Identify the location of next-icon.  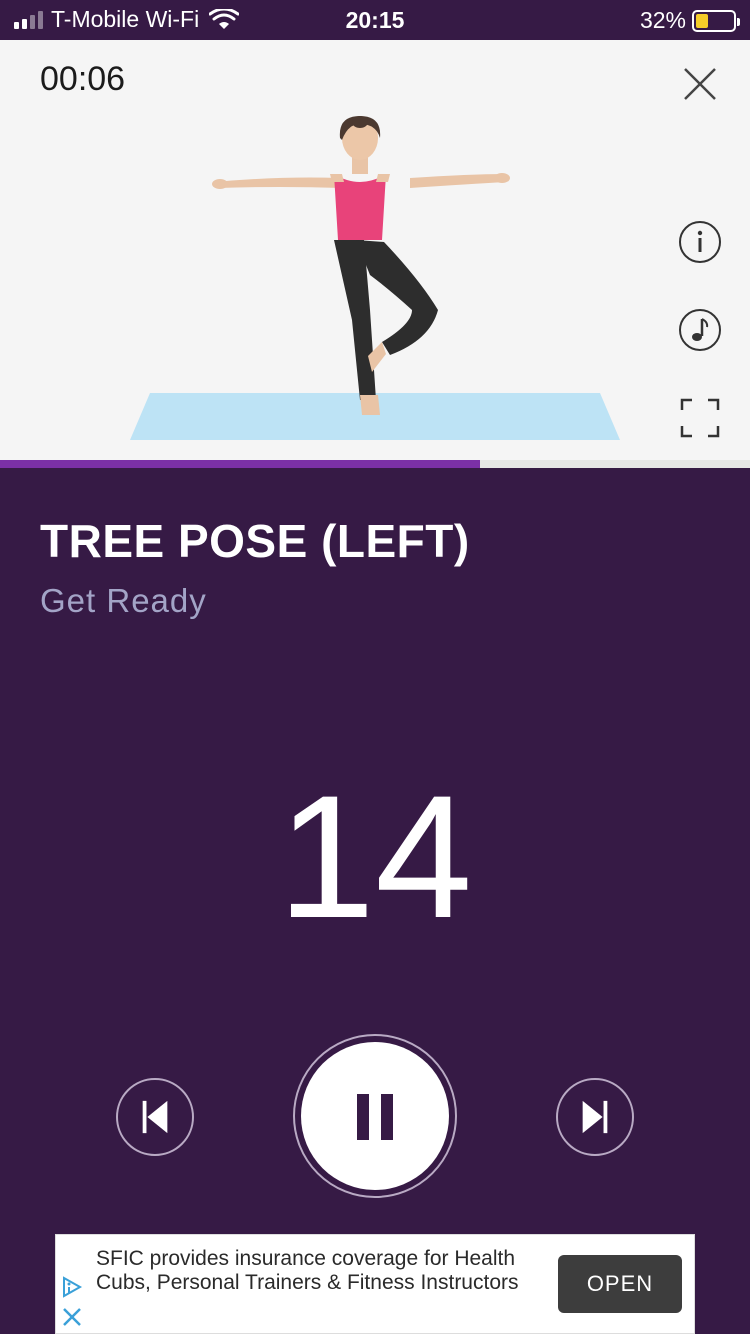
(595, 1117).